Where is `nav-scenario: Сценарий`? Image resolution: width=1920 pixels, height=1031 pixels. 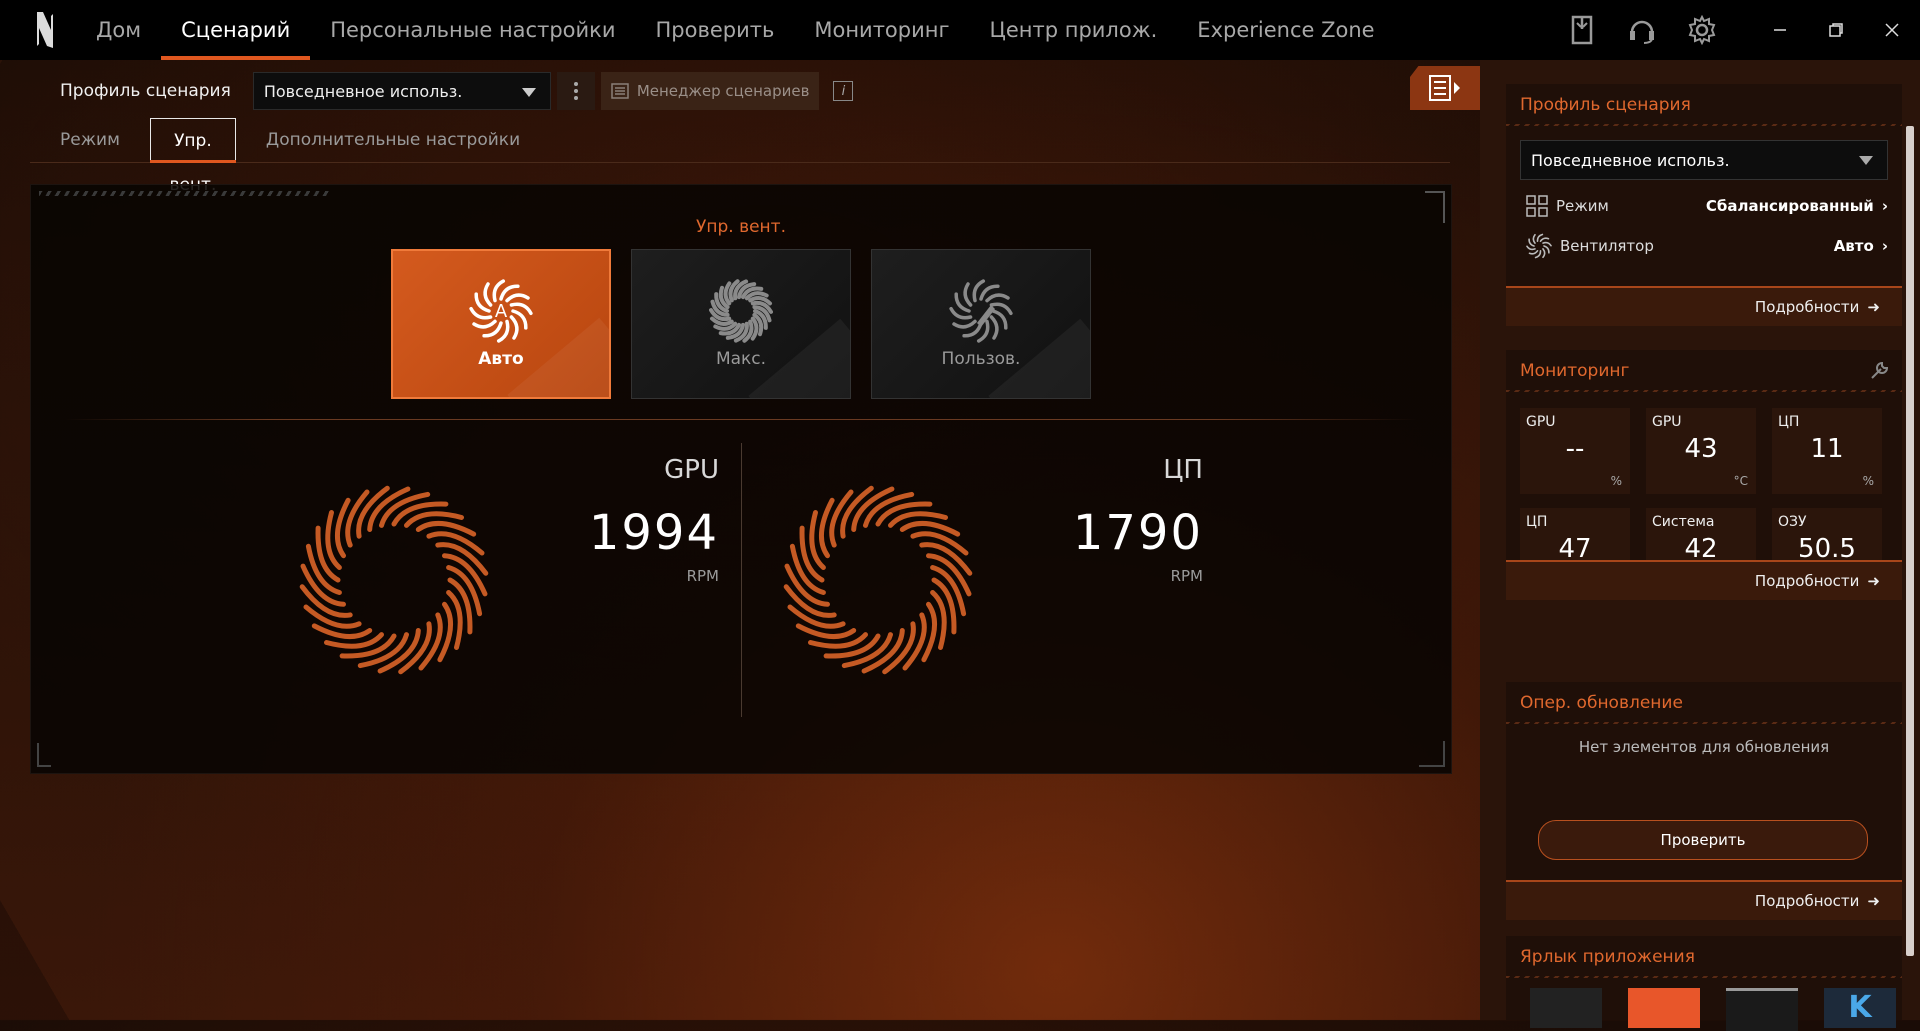
nav-scenario: Сценарий is located at coordinates (236, 30).